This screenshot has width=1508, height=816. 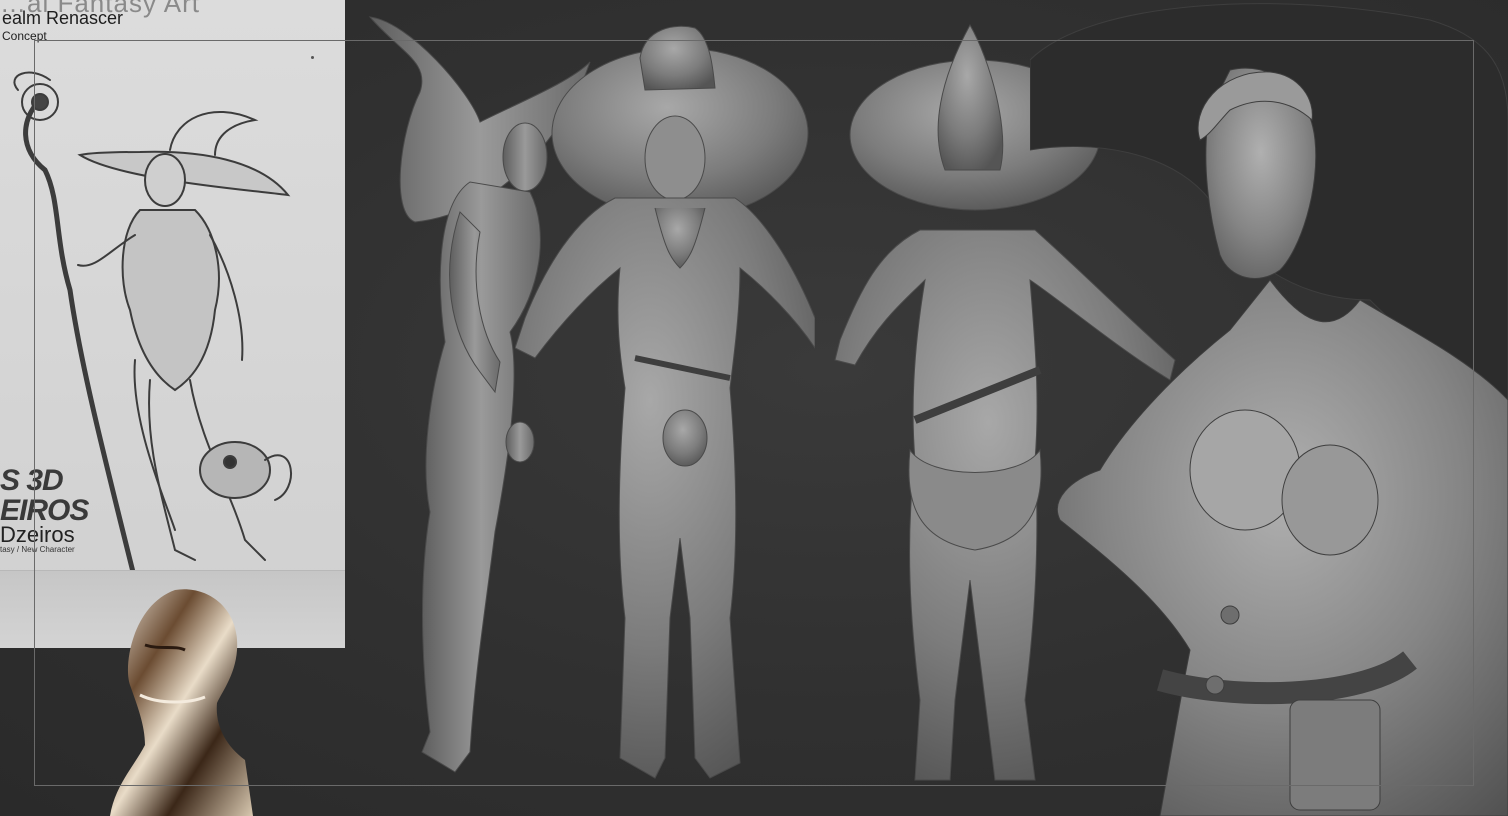 What do you see at coordinates (24, 36) in the screenshot?
I see `reference-caption: Concept` at bounding box center [24, 36].